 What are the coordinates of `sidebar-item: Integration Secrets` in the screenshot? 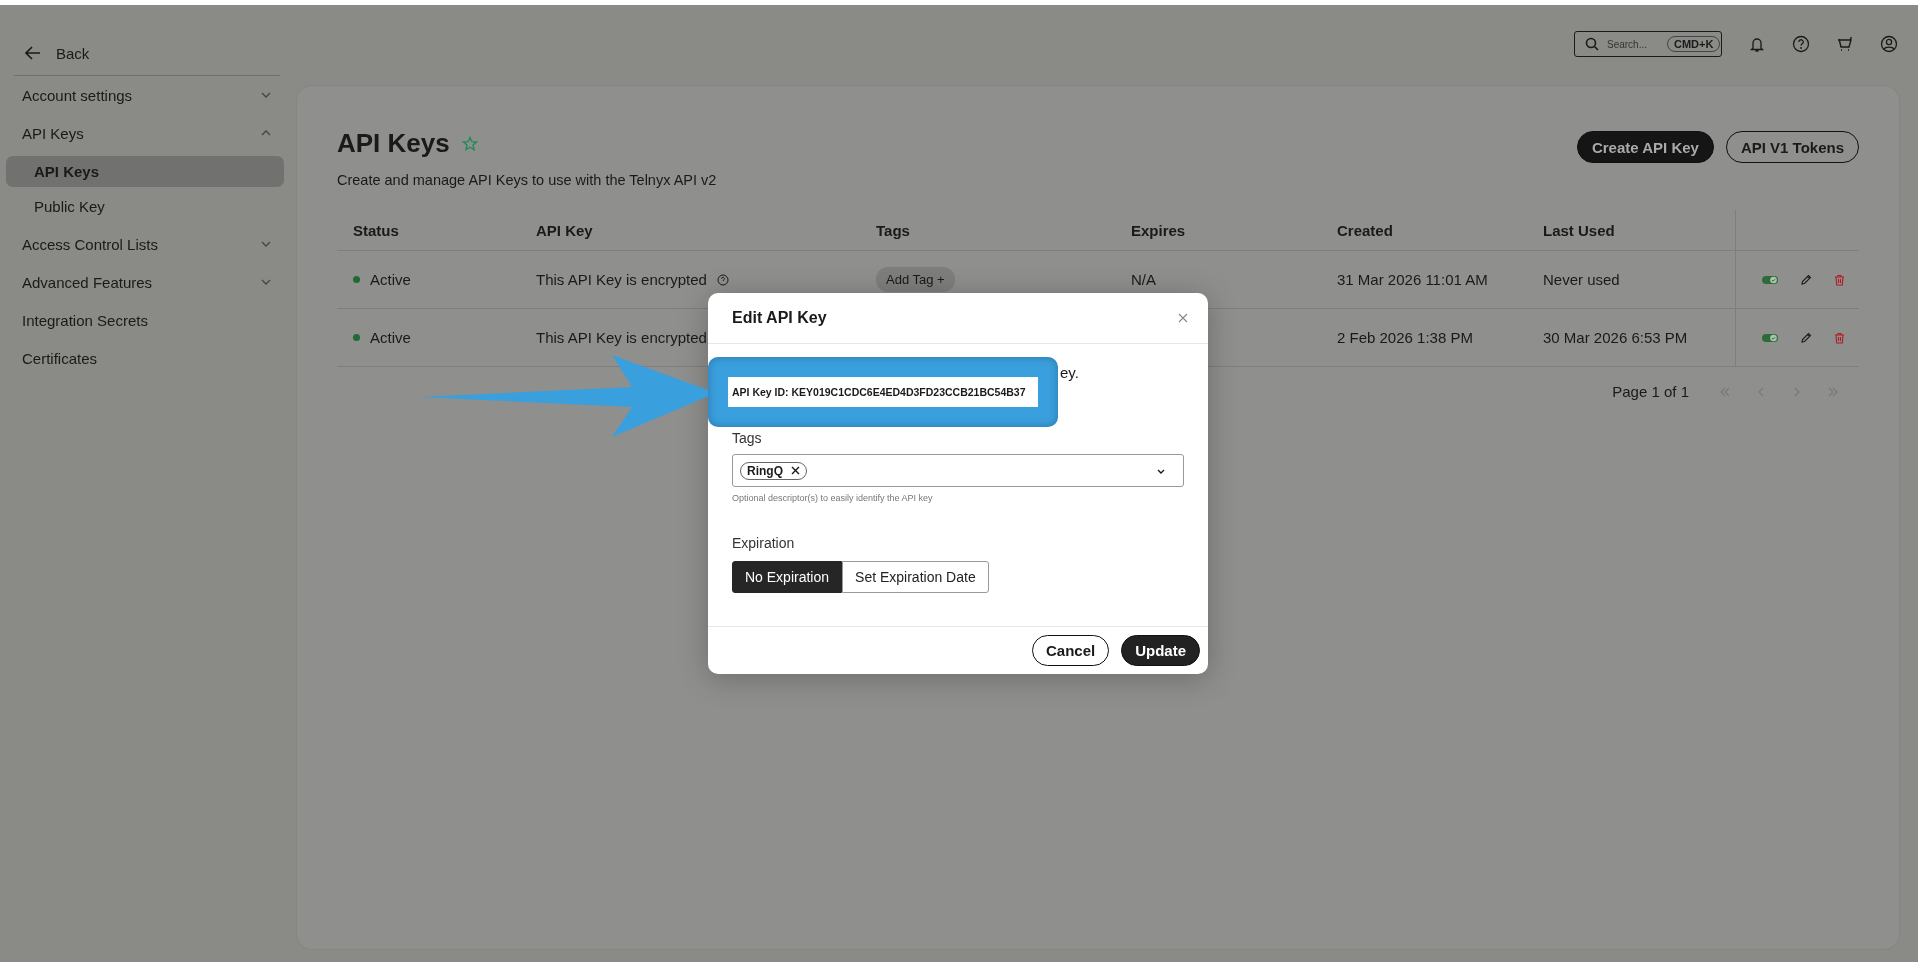 It's located at (148, 320).